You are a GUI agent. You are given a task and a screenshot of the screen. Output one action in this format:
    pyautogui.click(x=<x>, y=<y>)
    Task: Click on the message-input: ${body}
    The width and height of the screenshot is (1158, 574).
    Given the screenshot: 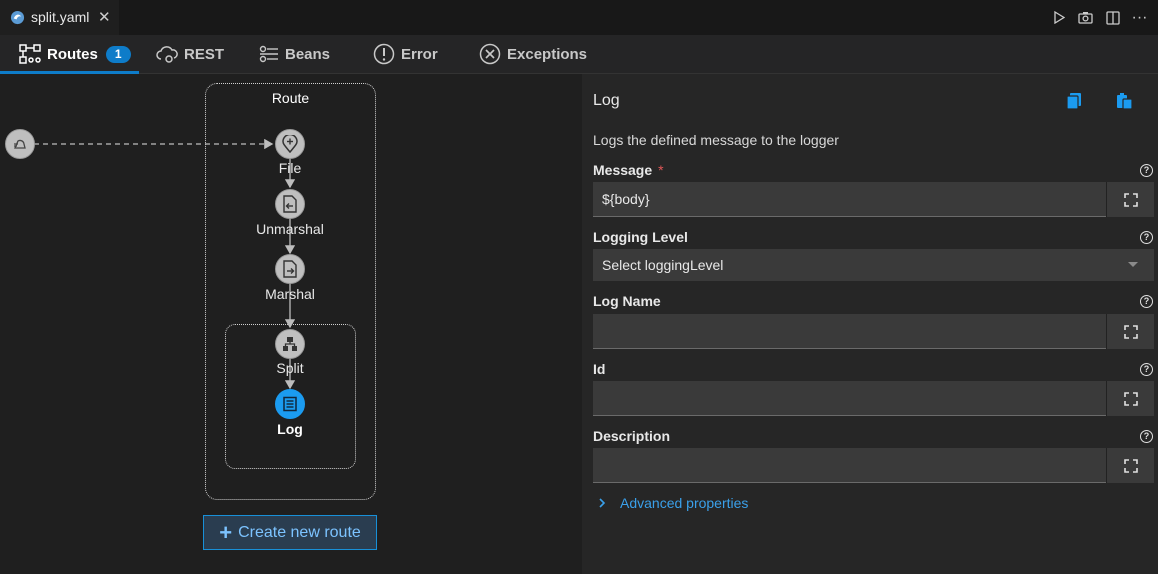 What is the action you would take?
    pyautogui.click(x=849, y=199)
    